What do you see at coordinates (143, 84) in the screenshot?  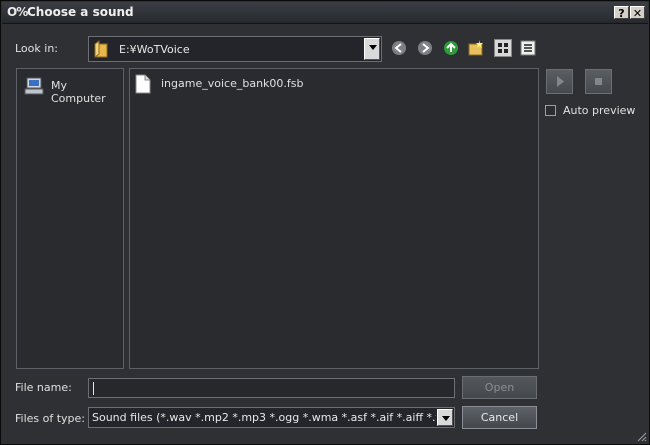 I see `file-icon` at bounding box center [143, 84].